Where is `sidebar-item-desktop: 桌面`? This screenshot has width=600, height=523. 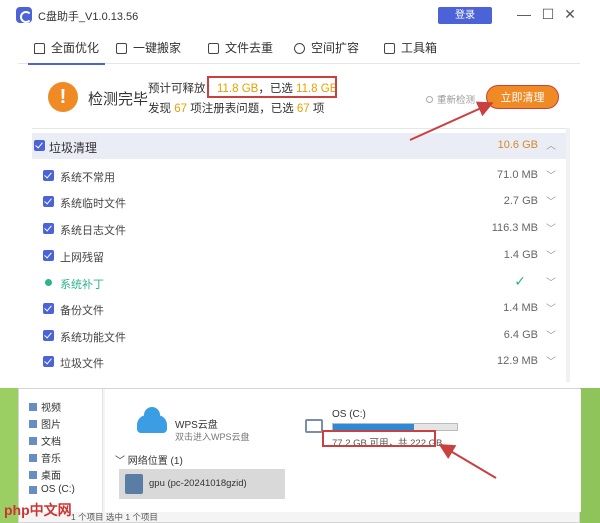 sidebar-item-desktop: 桌面 is located at coordinates (45, 474).